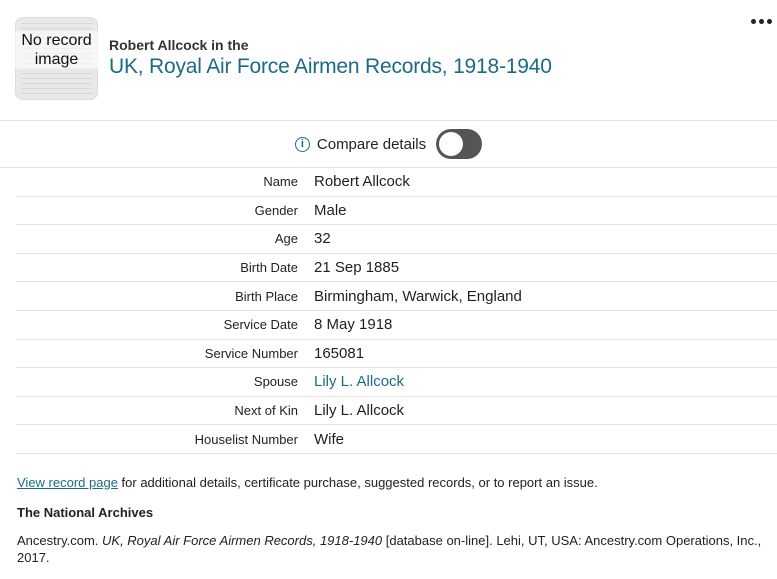  I want to click on record-subtitle: Robert Allcock in the, so click(179, 45).